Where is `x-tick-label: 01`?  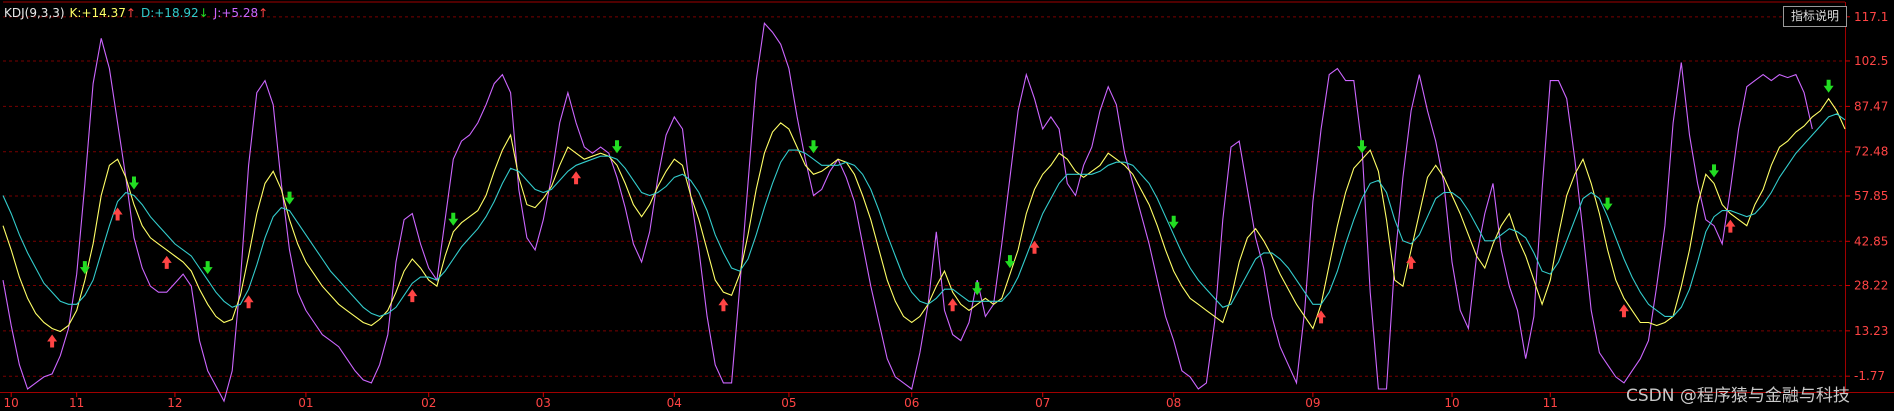 x-tick-label: 01 is located at coordinates (305, 403).